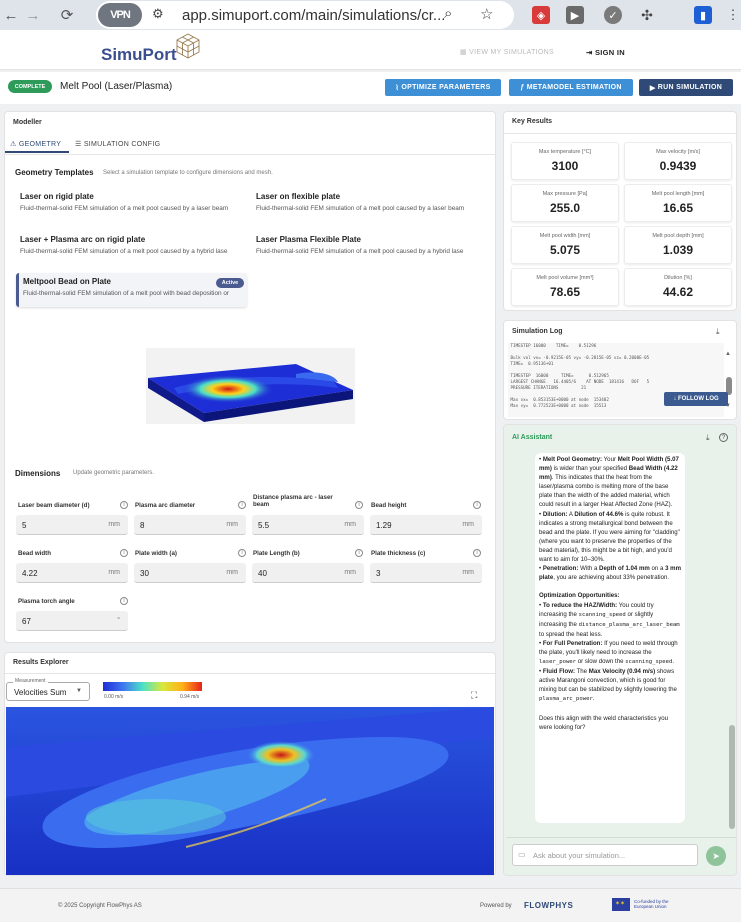 This screenshot has width=741, height=922. I want to click on field-label: Plasma torch angle, so click(46, 601).